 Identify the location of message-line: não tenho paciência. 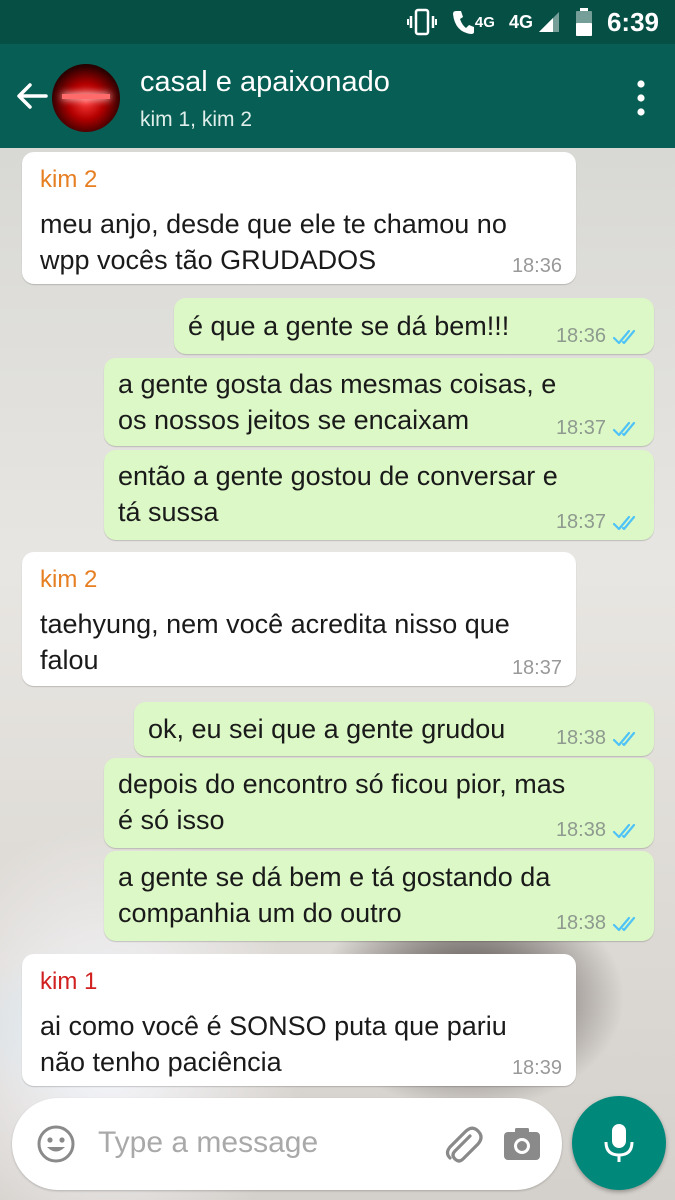
(161, 1062).